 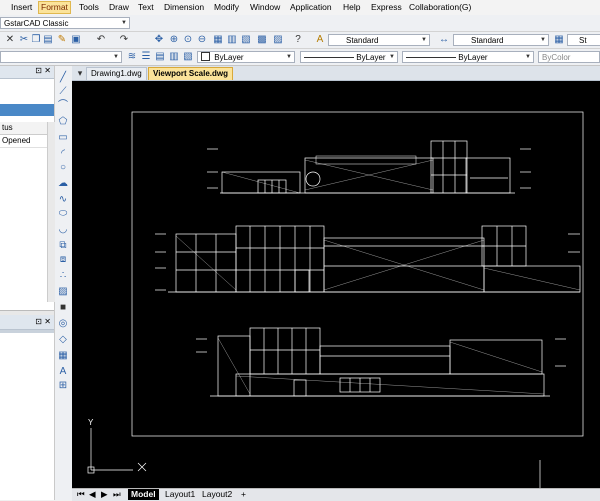 I want to click on ellipse-arc-icon: ◡, so click(x=63, y=230).